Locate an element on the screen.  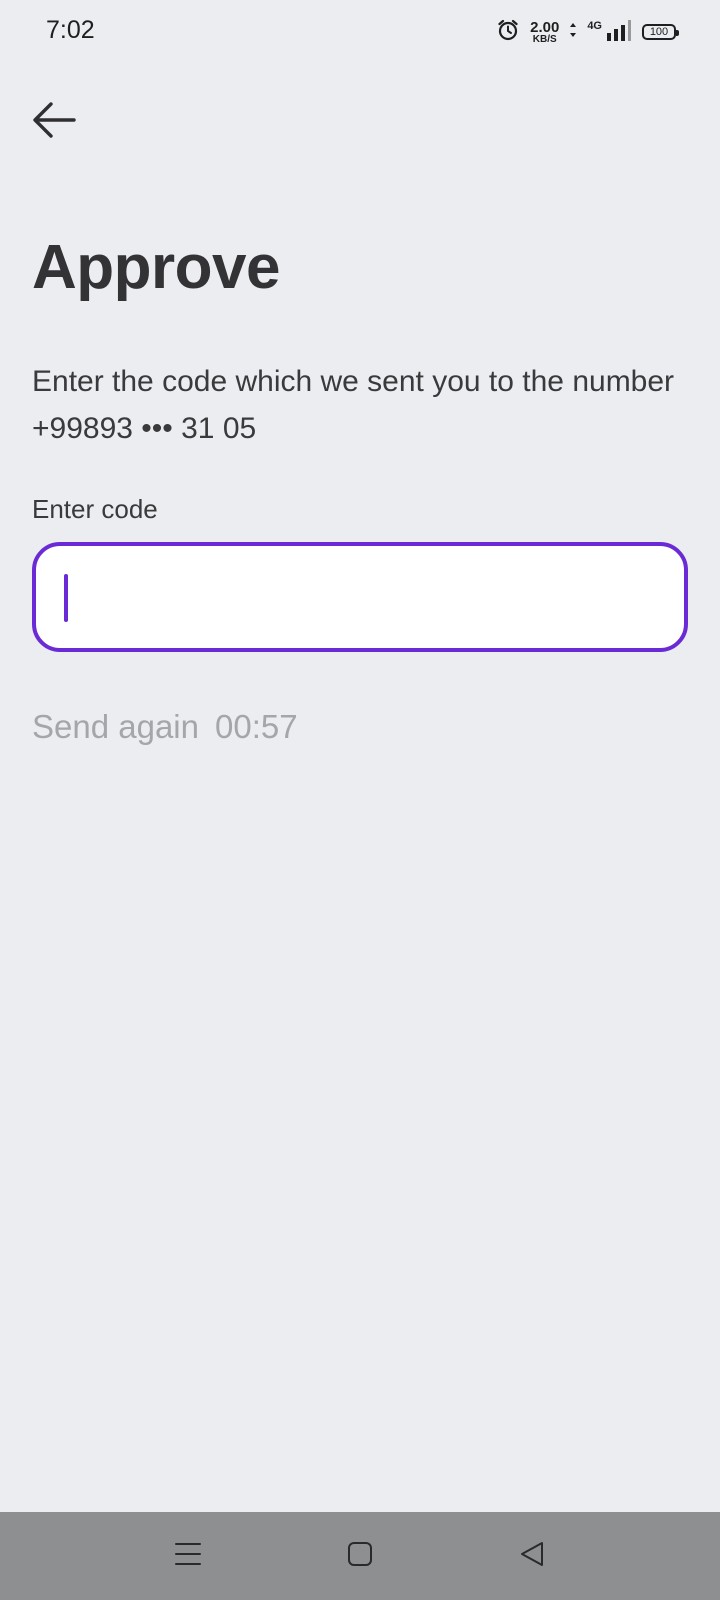
home-button is located at coordinates (360, 1556).